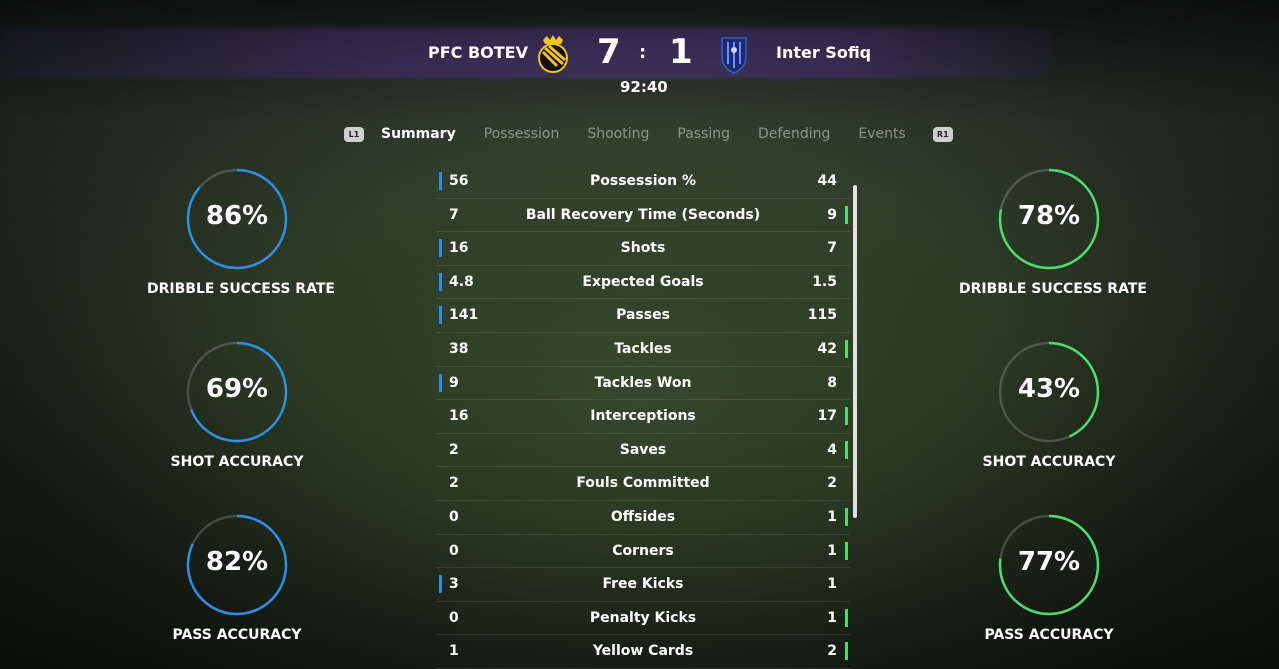 The width and height of the screenshot is (1279, 669). I want to click on home-dribble-success-rate: 86% DRIBBLE SUCCESS RATE, so click(241, 232).